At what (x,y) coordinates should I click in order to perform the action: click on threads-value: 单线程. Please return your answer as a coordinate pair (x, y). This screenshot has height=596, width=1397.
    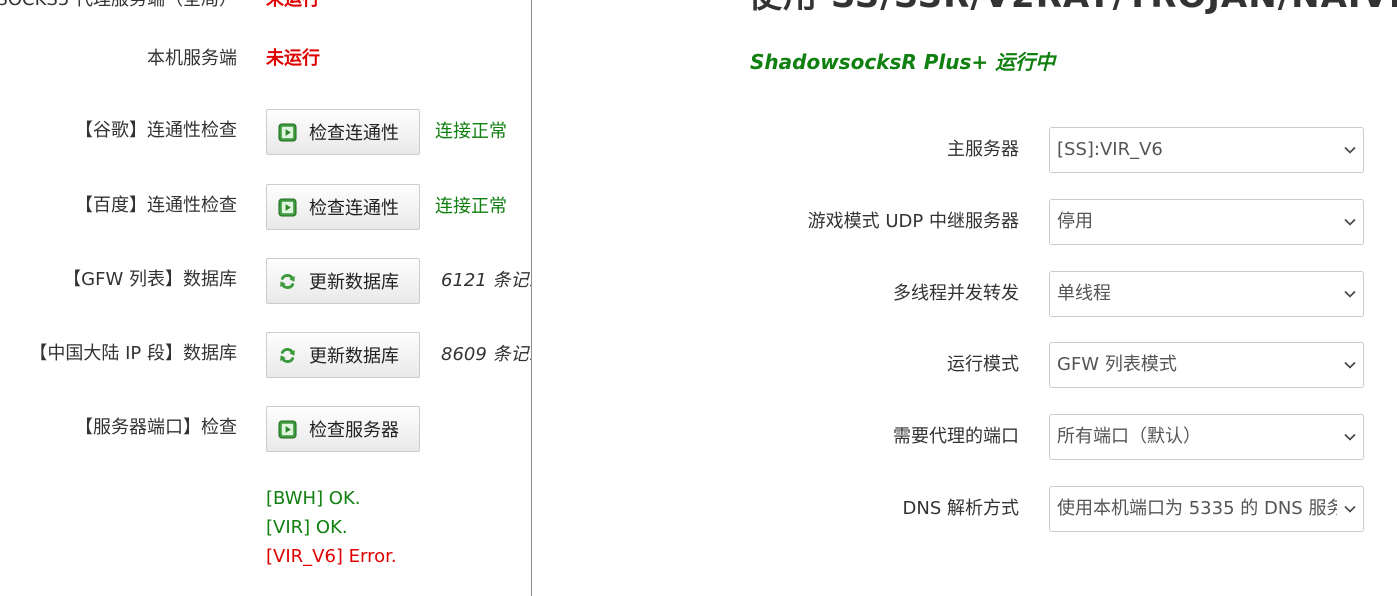
    Looking at the image, I should click on (1084, 293).